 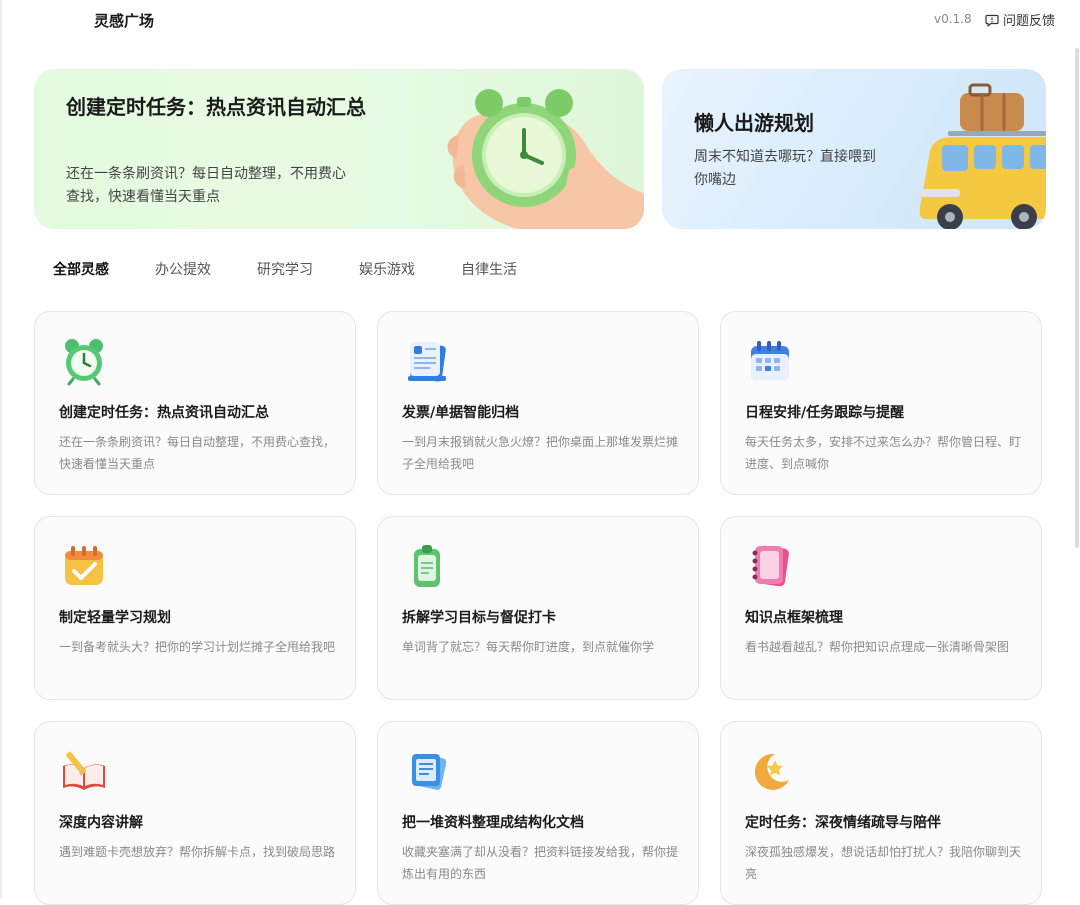 What do you see at coordinates (195, 813) in the screenshot?
I see `card-deep-explanation: 深度内容讲解 遇到难题卡壳想放弃？帮你拆解卡点，找到破局思路` at bounding box center [195, 813].